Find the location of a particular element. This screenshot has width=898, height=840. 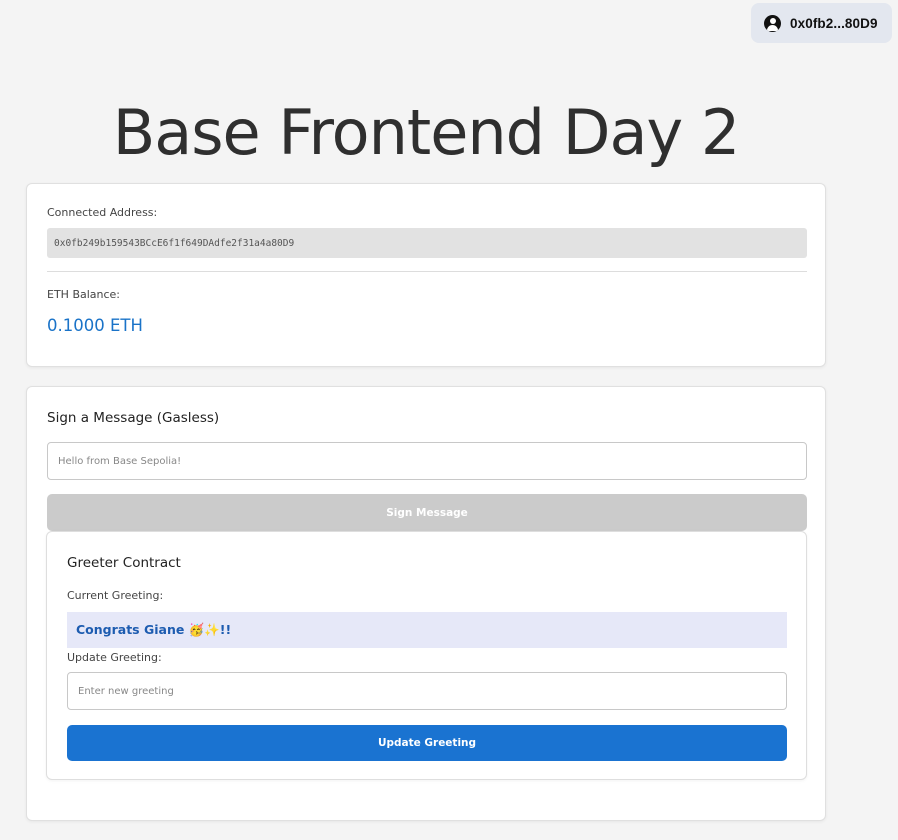

new-greeting-input is located at coordinates (427, 691).